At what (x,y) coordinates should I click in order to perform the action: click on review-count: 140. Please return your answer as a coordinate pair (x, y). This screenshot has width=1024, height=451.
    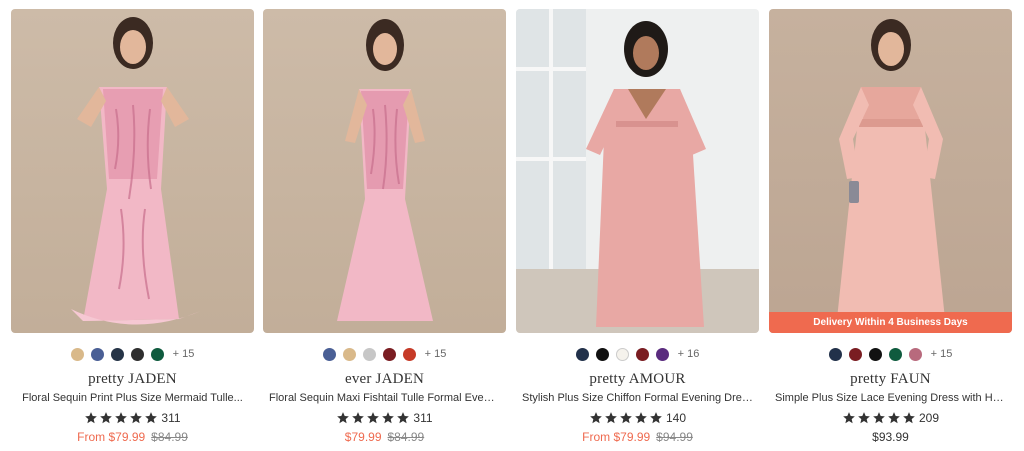
    Looking at the image, I should click on (676, 418).